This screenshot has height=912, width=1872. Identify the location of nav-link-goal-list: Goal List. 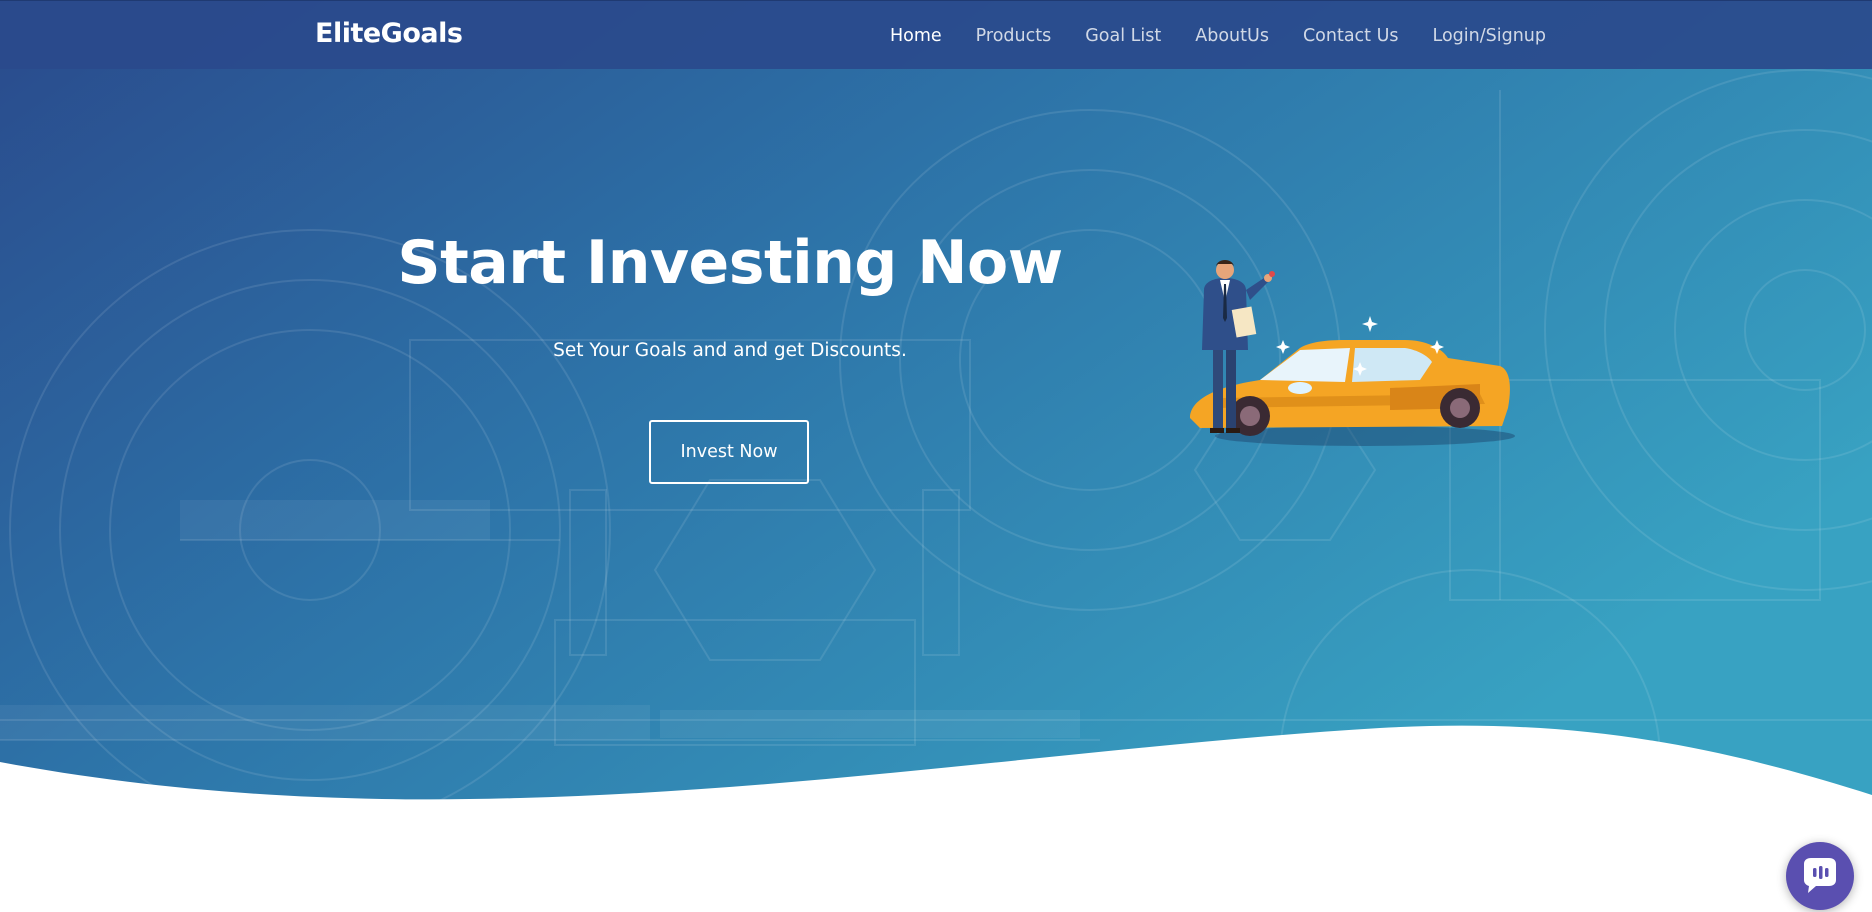
(1123, 36).